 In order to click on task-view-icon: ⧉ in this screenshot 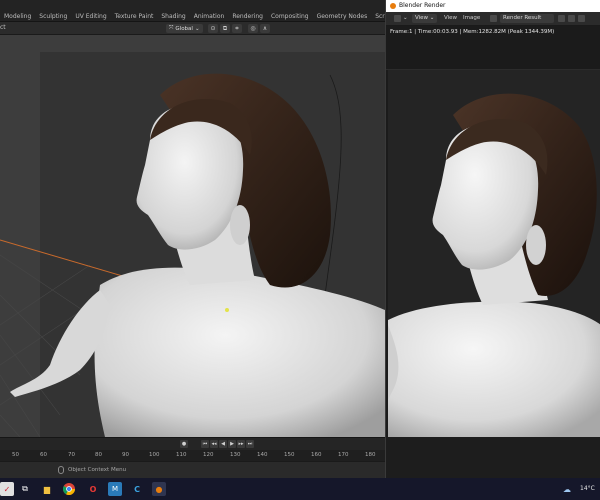, I will do `click(25, 489)`.